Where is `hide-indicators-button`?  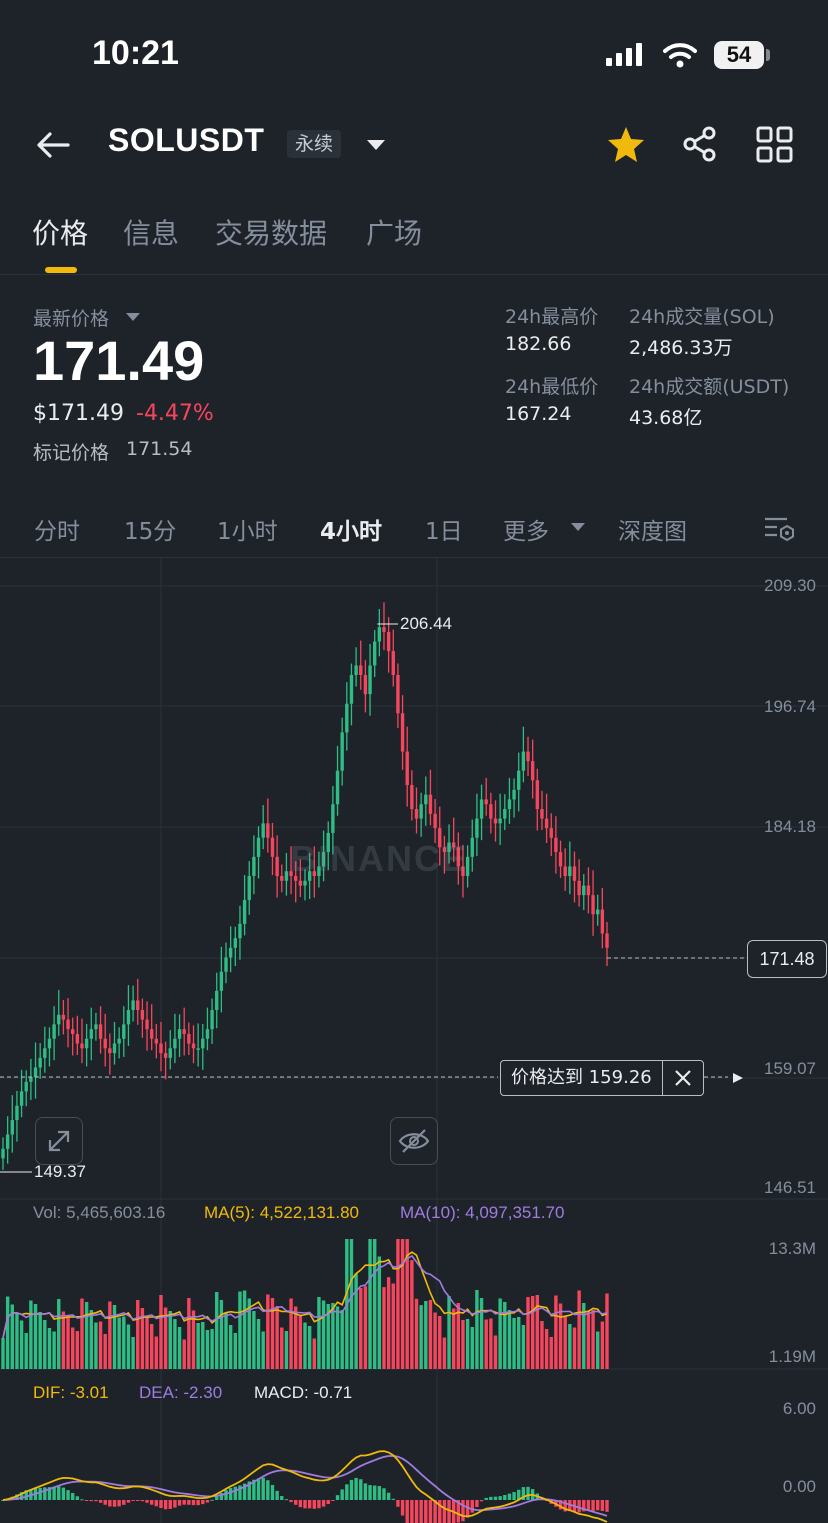 hide-indicators-button is located at coordinates (414, 1141).